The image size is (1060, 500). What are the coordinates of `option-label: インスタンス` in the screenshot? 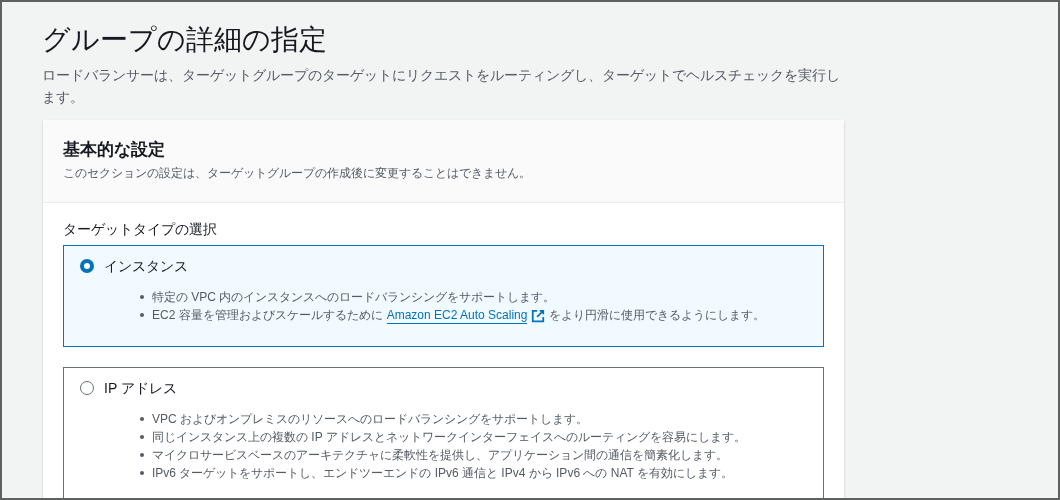 It's located at (146, 266).